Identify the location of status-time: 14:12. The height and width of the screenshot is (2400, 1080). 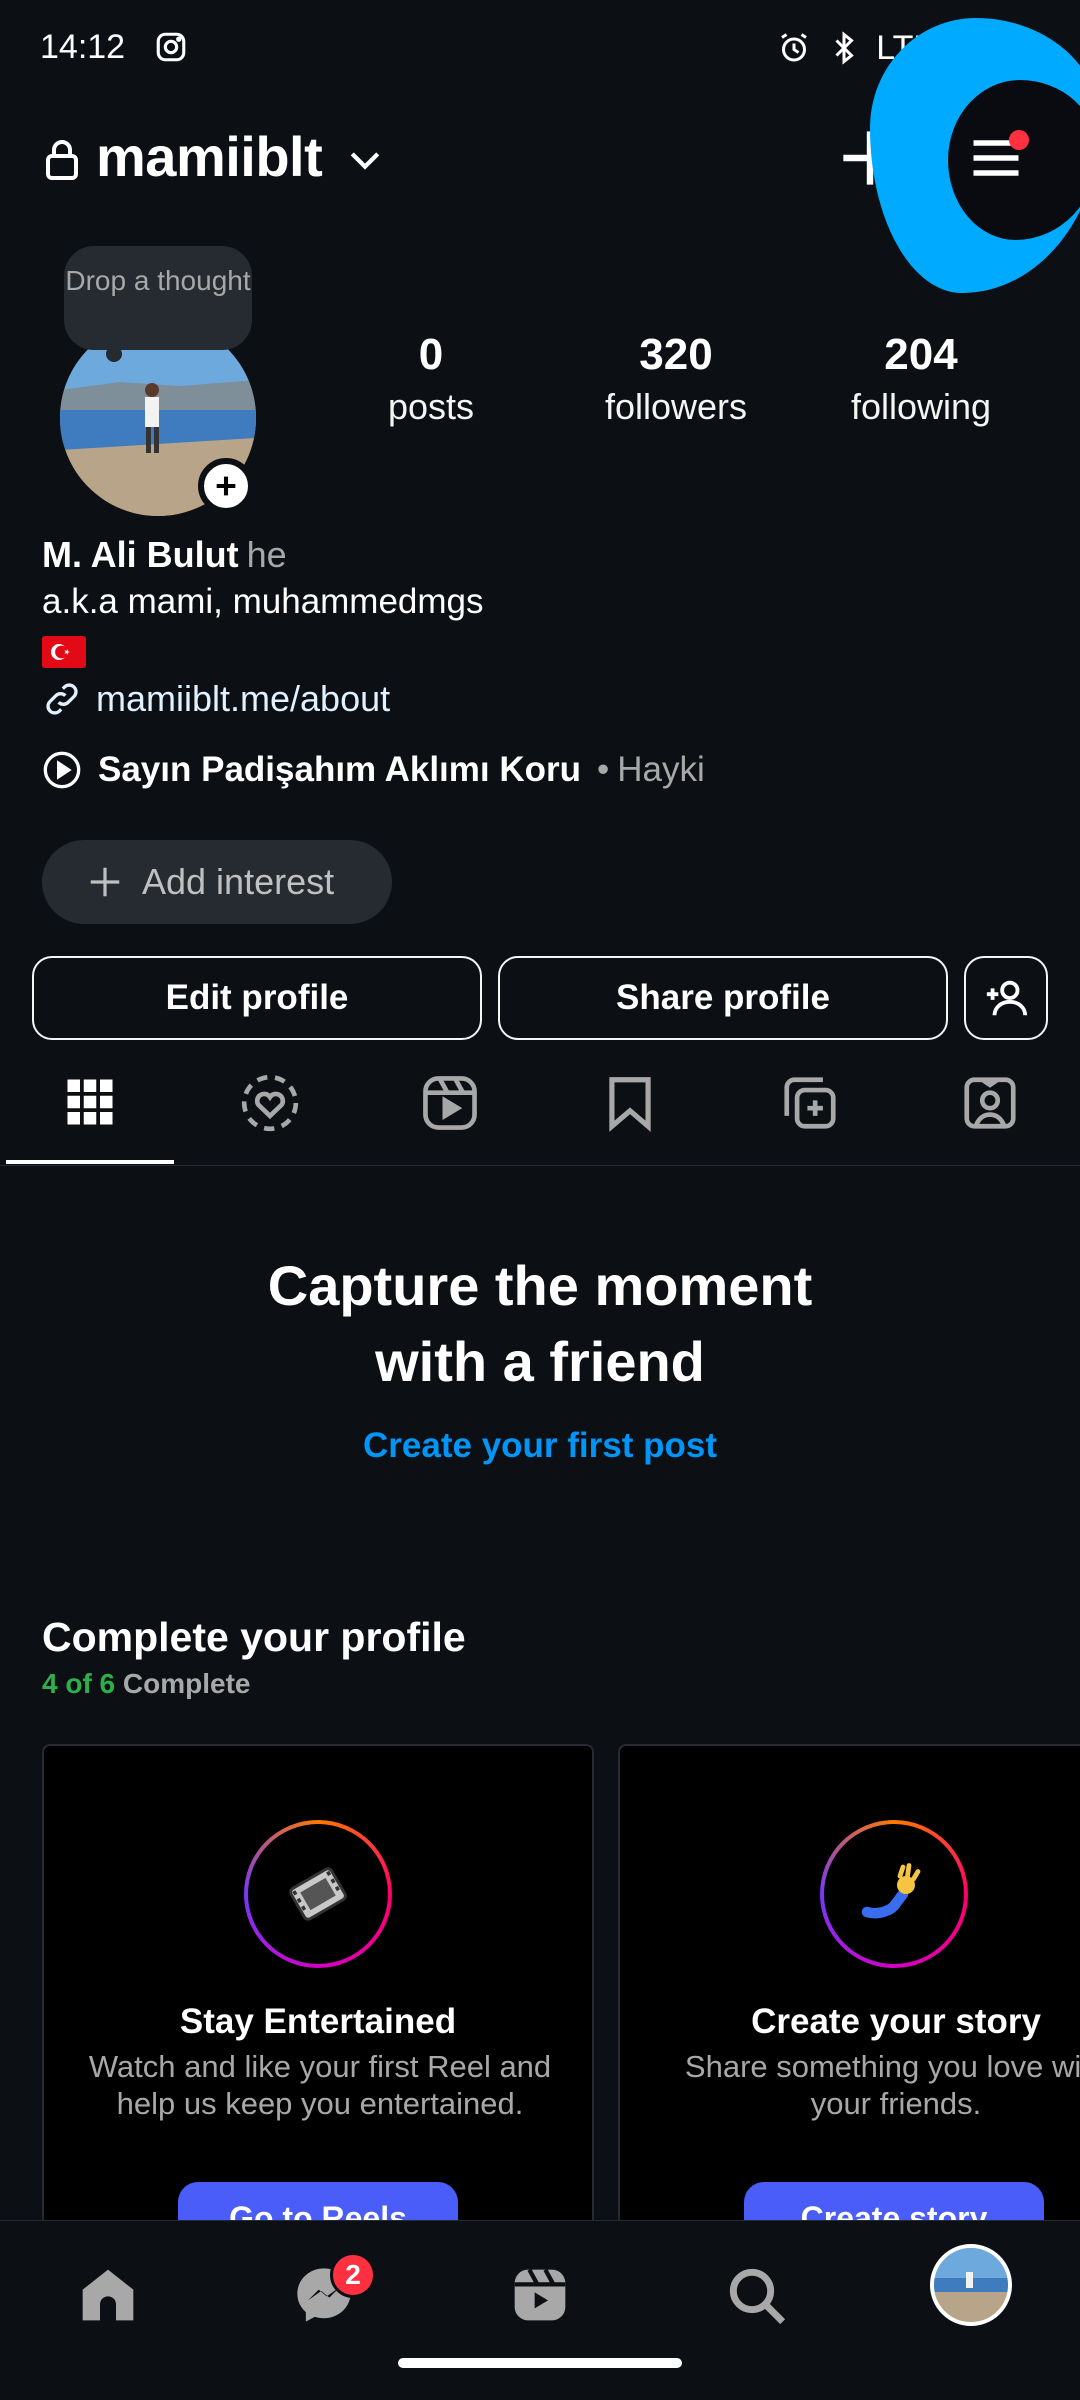
(83, 47).